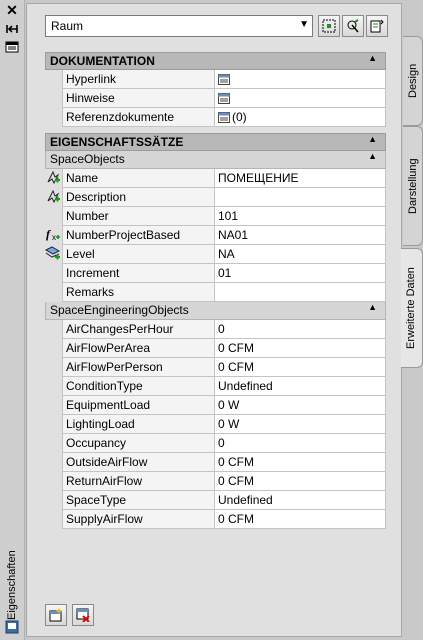 This screenshot has height=640, width=423. What do you see at coordinates (138, 348) in the screenshot?
I see `property-name: AirFlowPerArea` at bounding box center [138, 348].